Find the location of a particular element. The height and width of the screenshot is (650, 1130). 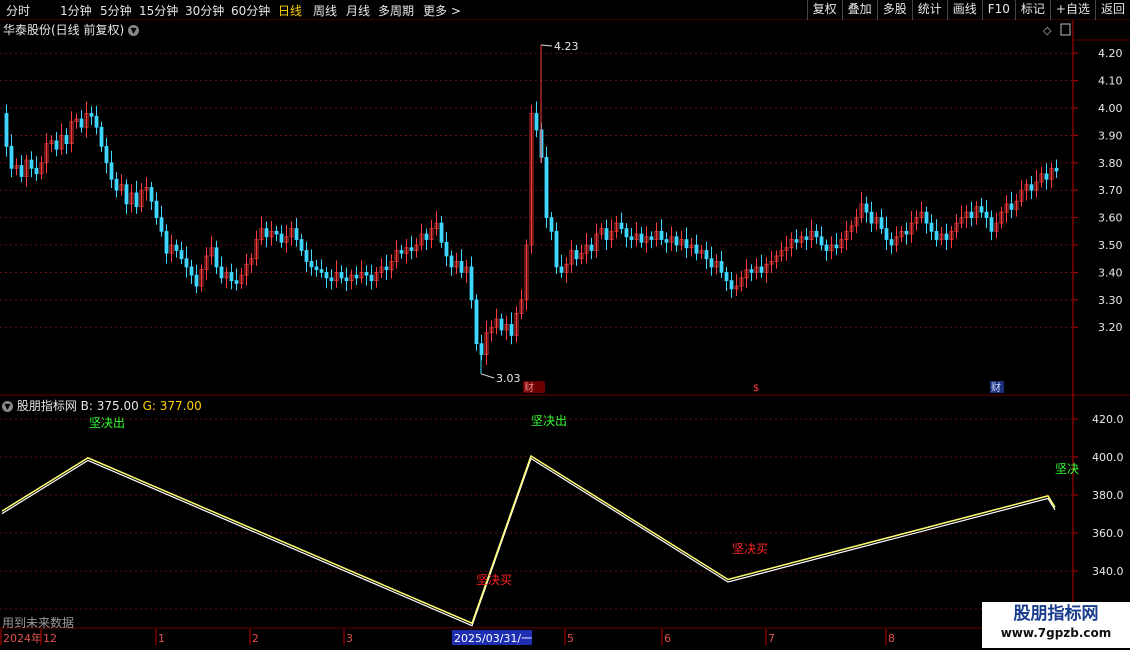

date-label: 5 is located at coordinates (570, 638).